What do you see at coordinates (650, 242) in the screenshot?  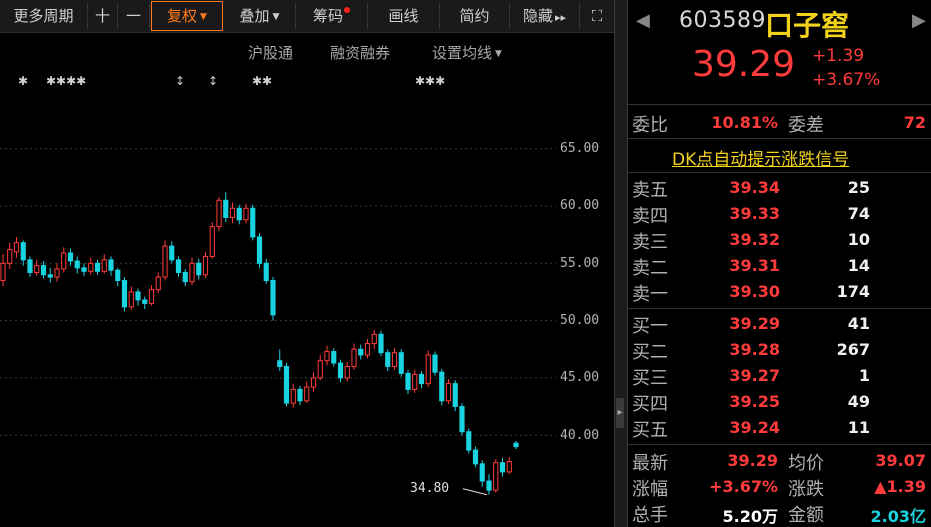 I see `ask-label: 卖三` at bounding box center [650, 242].